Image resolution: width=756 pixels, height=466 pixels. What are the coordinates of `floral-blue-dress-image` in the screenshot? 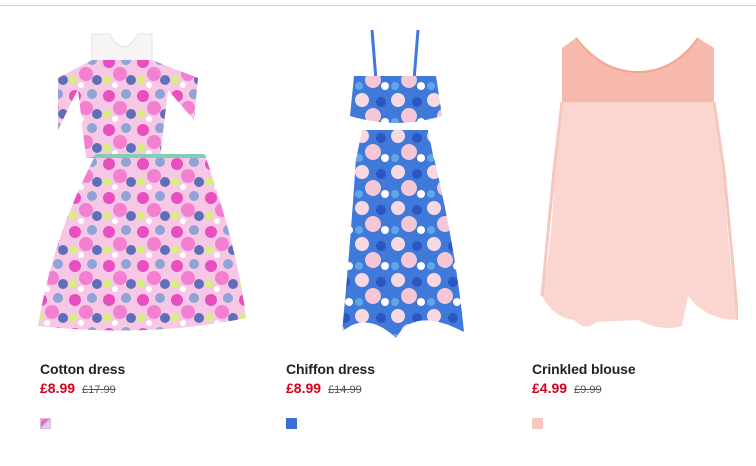 It's located at (403, 183).